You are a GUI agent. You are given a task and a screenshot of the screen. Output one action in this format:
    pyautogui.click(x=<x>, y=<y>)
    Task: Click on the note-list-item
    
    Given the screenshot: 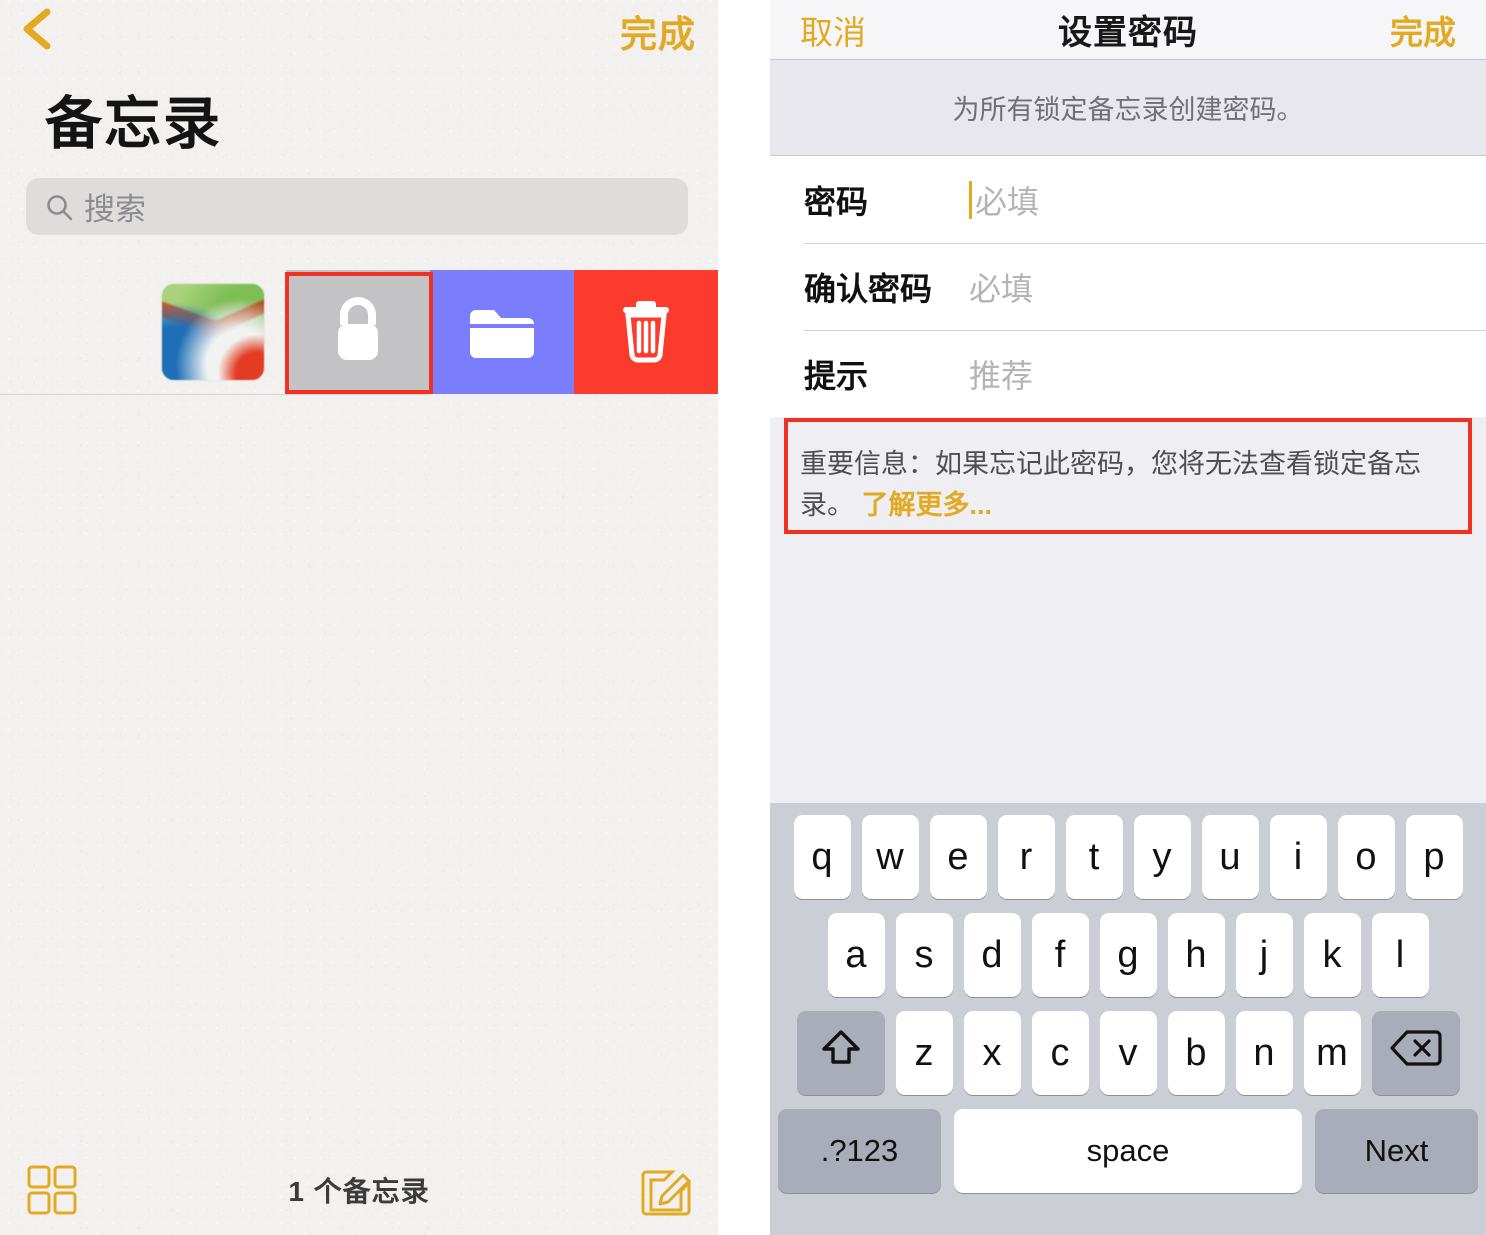 What is the action you would take?
    pyautogui.click(x=359, y=332)
    